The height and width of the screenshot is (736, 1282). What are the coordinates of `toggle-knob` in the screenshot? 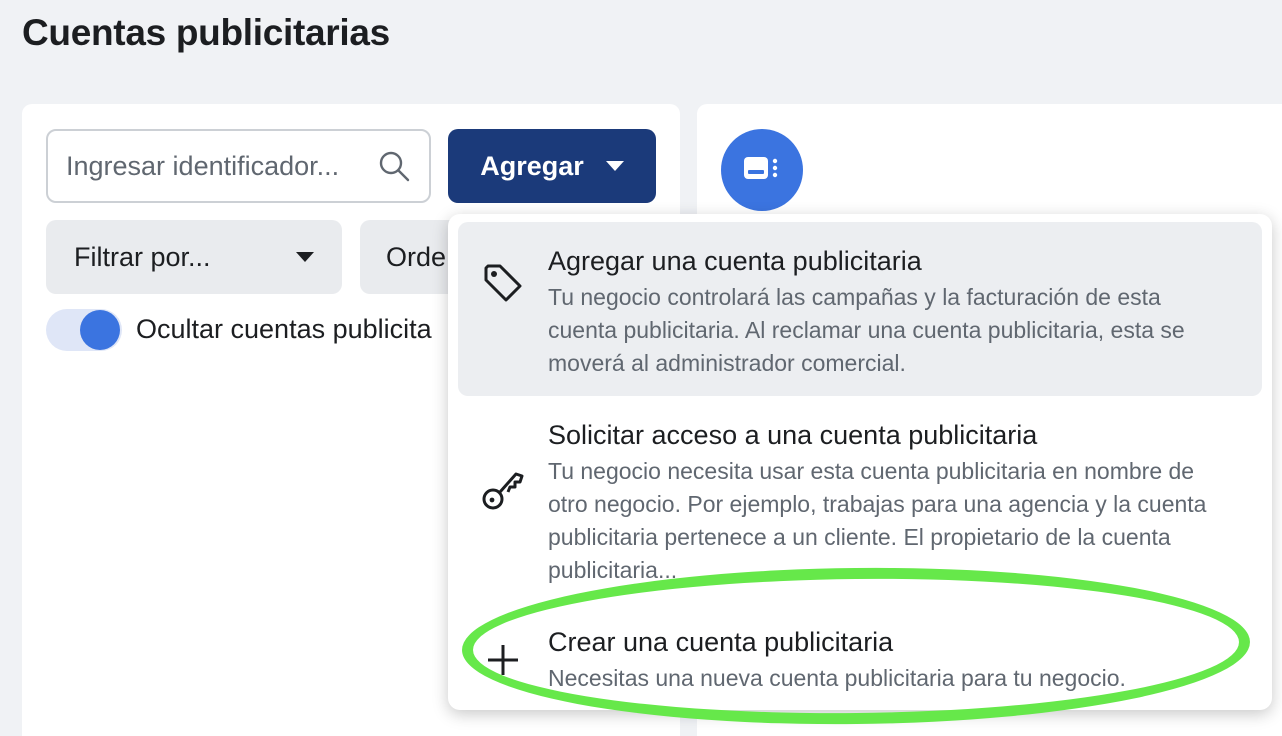 It's located at (100, 330).